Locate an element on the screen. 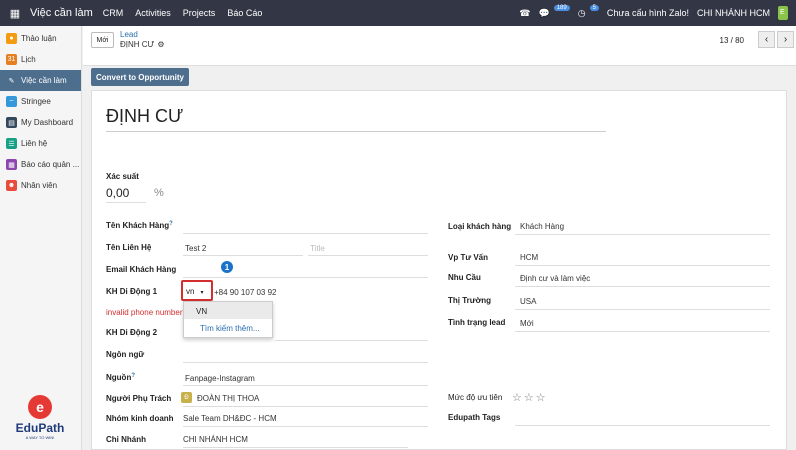  user-avatar: E is located at coordinates (783, 13).